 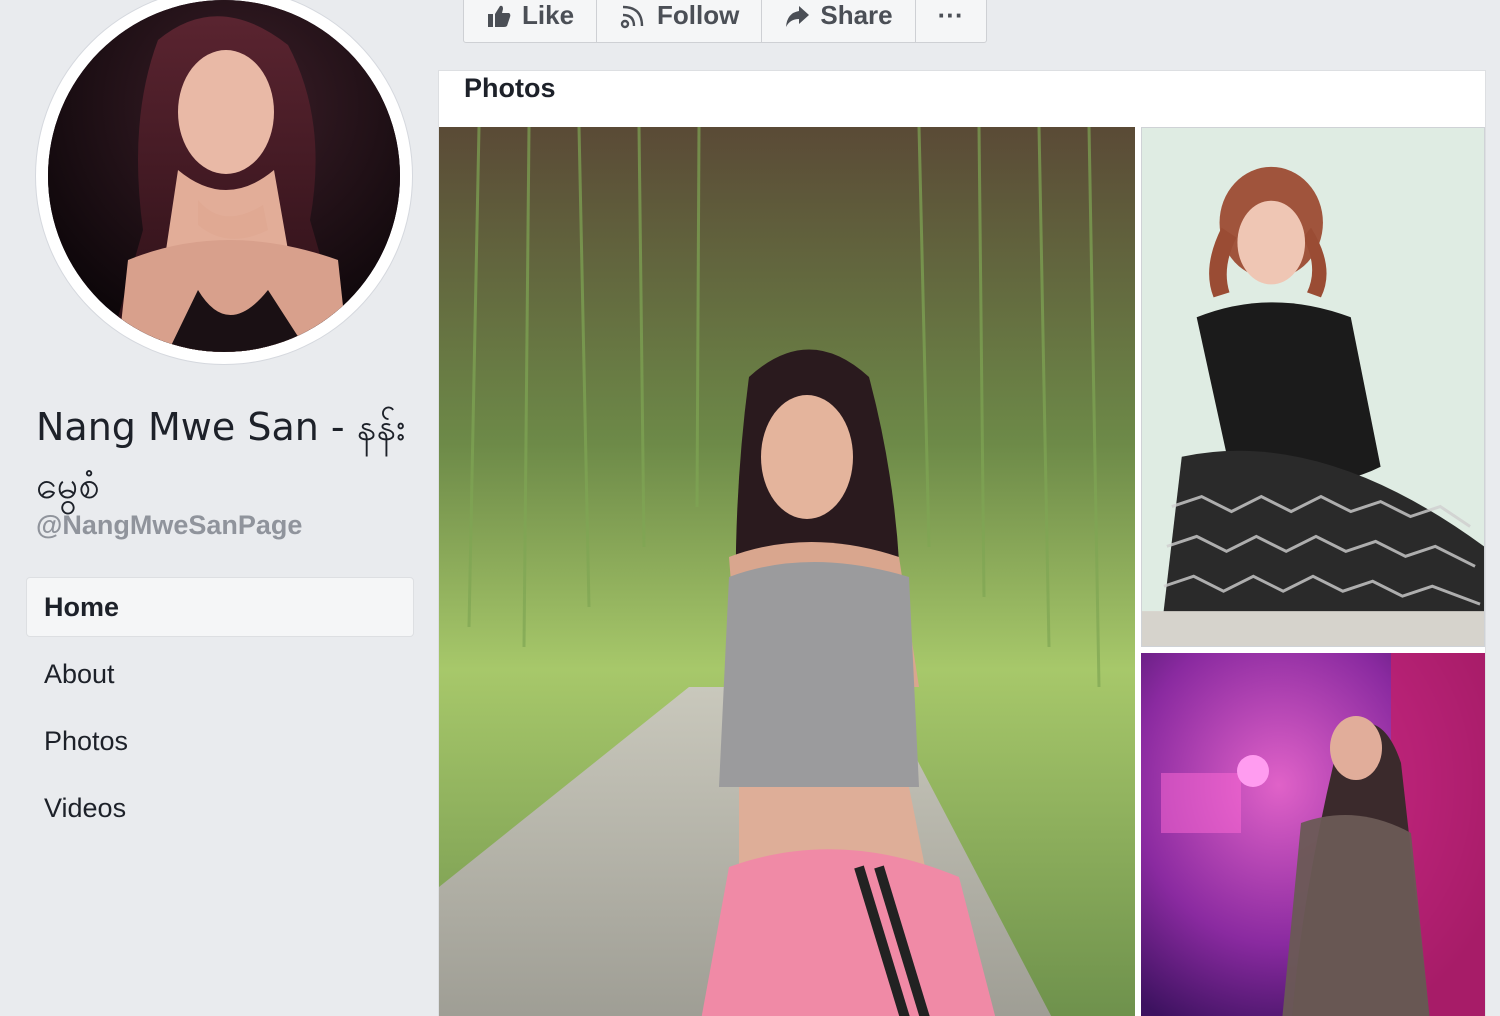 What do you see at coordinates (224, 176) in the screenshot?
I see `profile-picture` at bounding box center [224, 176].